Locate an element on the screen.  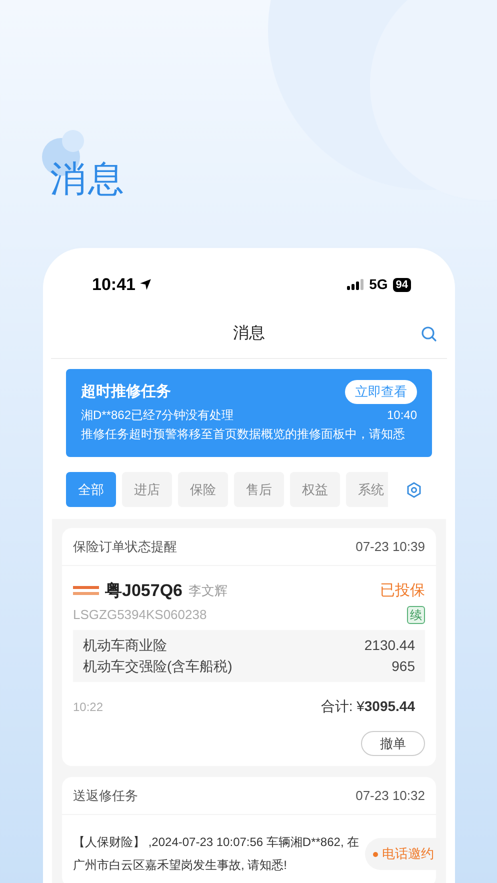
filter-tab: 全部 is located at coordinates (91, 489).